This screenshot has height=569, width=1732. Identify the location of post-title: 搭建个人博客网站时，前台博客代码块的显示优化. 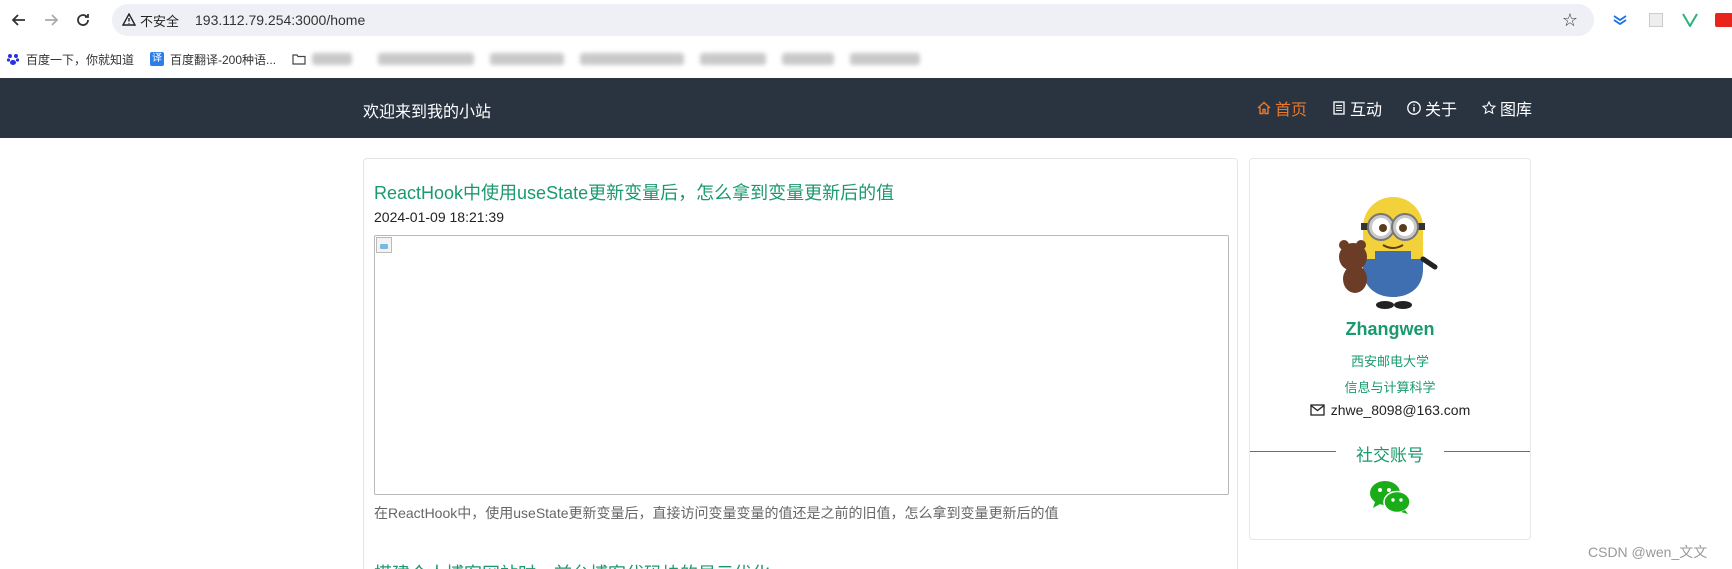
(572, 564).